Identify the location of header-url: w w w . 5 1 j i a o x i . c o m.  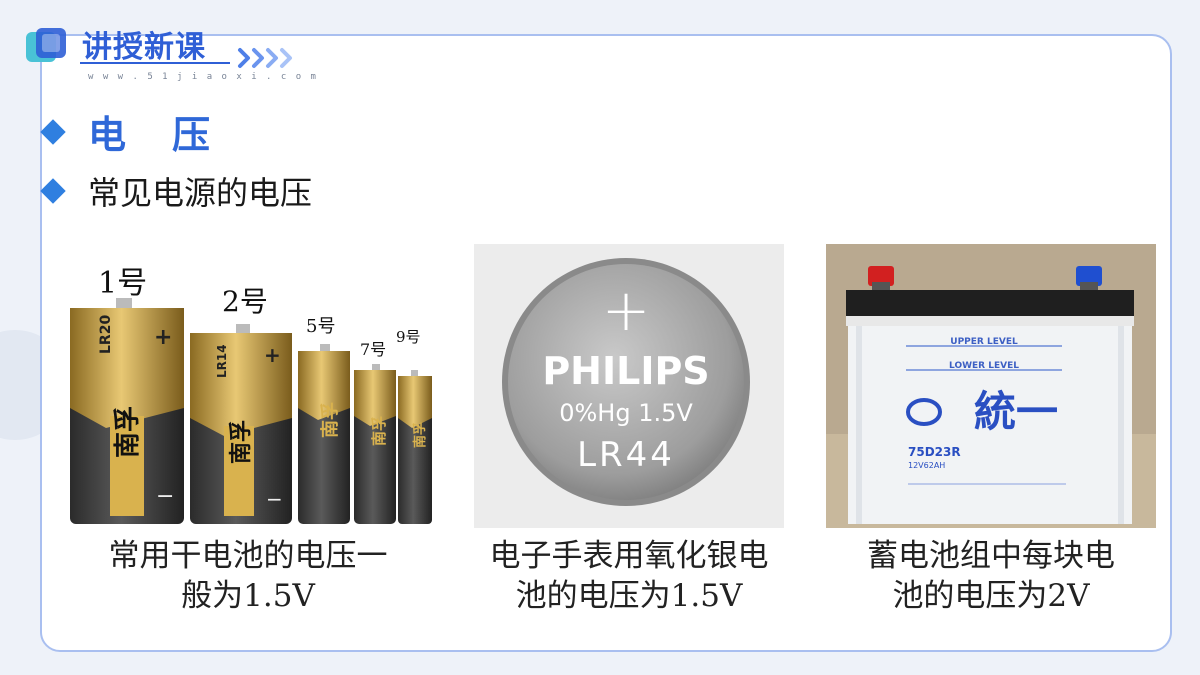
(203, 77).